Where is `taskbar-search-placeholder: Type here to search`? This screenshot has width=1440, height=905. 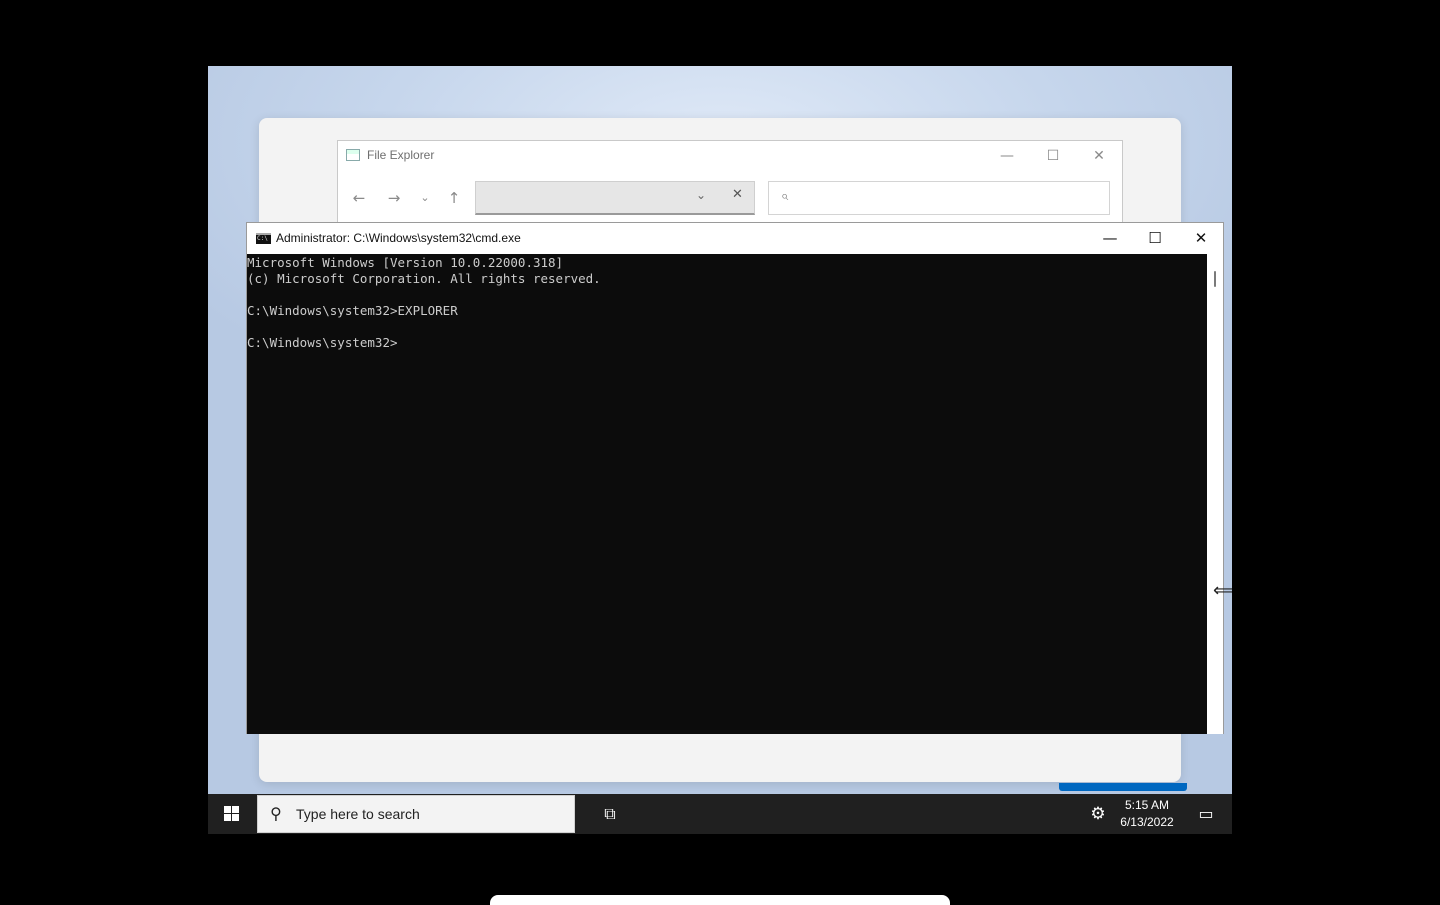 taskbar-search-placeholder: Type here to search is located at coordinates (358, 814).